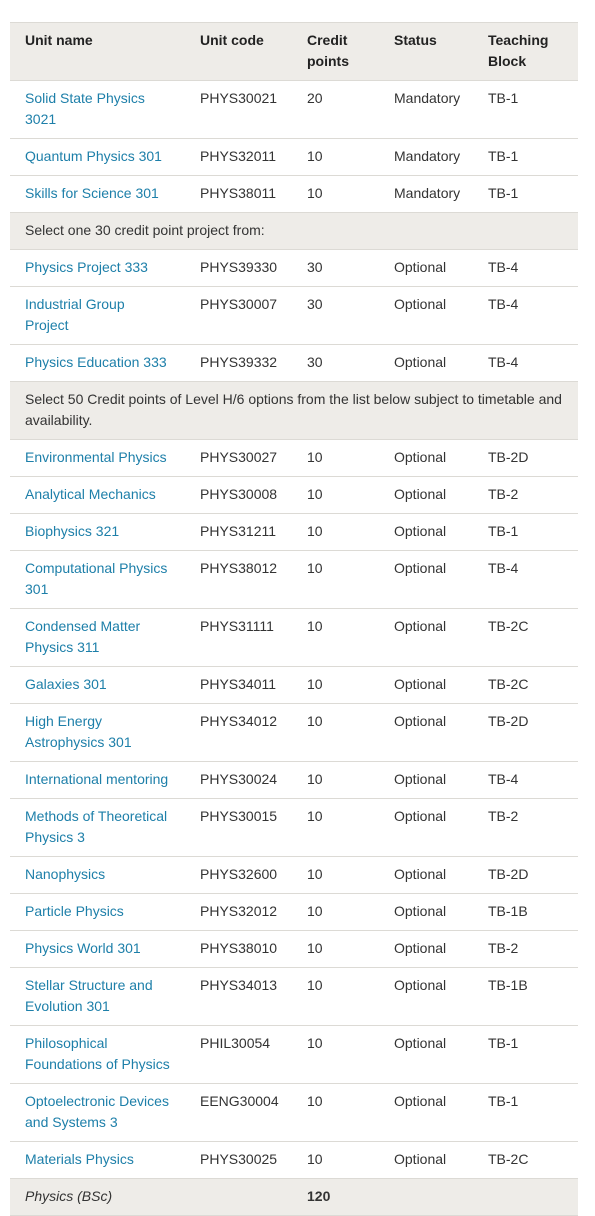 The image size is (595, 1216). What do you see at coordinates (72, 531) in the screenshot?
I see `unit-link: Biophysics 321` at bounding box center [72, 531].